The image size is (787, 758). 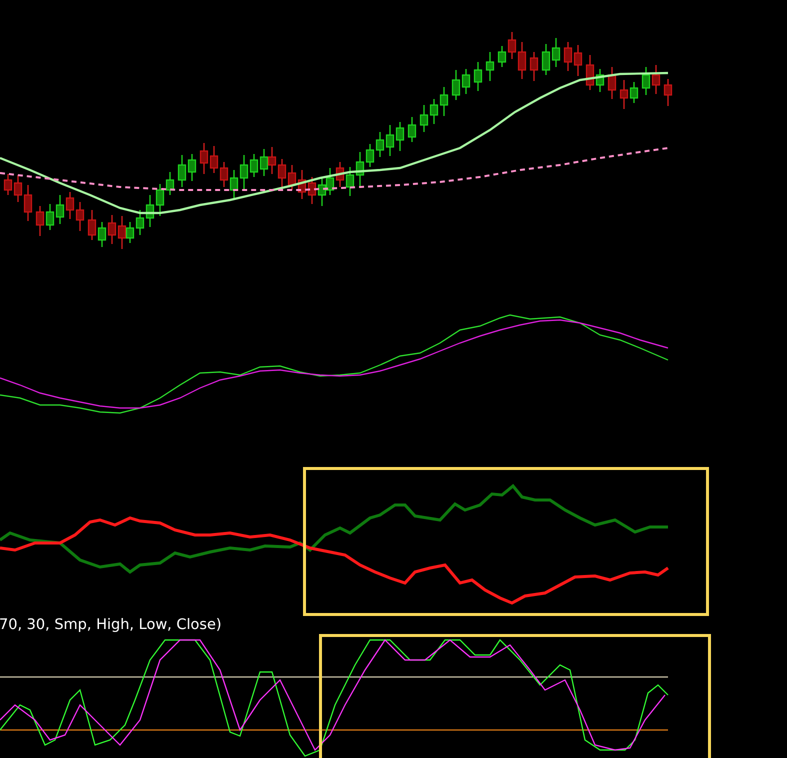 What do you see at coordinates (111, 625) in the screenshot?
I see `indicator-legend: 70, 30, Smp, High, Low, Close)` at bounding box center [111, 625].